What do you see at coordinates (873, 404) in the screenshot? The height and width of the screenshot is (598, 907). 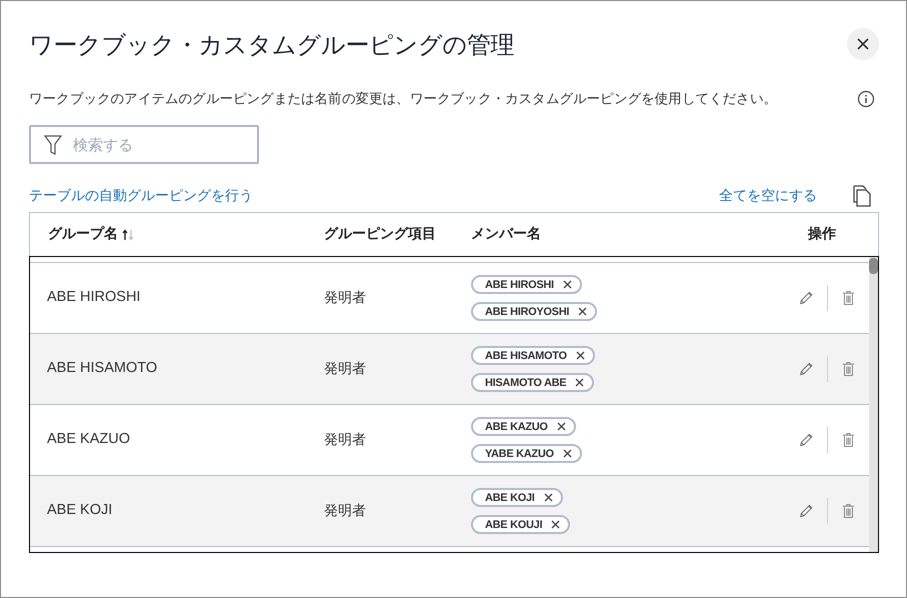 I see `scrollbar` at bounding box center [873, 404].